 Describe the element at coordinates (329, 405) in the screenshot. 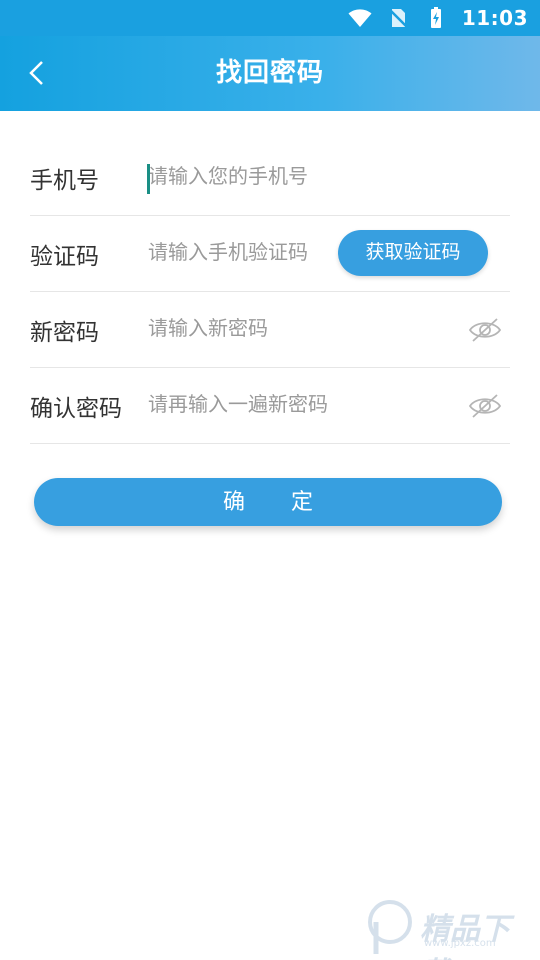

I see `confirm-password-input` at that location.